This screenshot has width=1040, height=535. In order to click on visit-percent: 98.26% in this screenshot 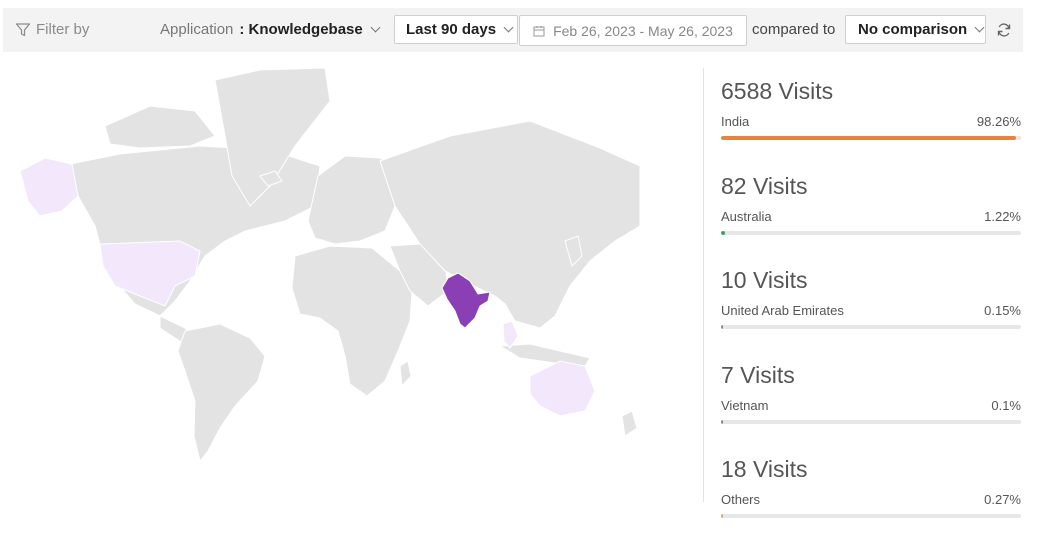, I will do `click(998, 121)`.